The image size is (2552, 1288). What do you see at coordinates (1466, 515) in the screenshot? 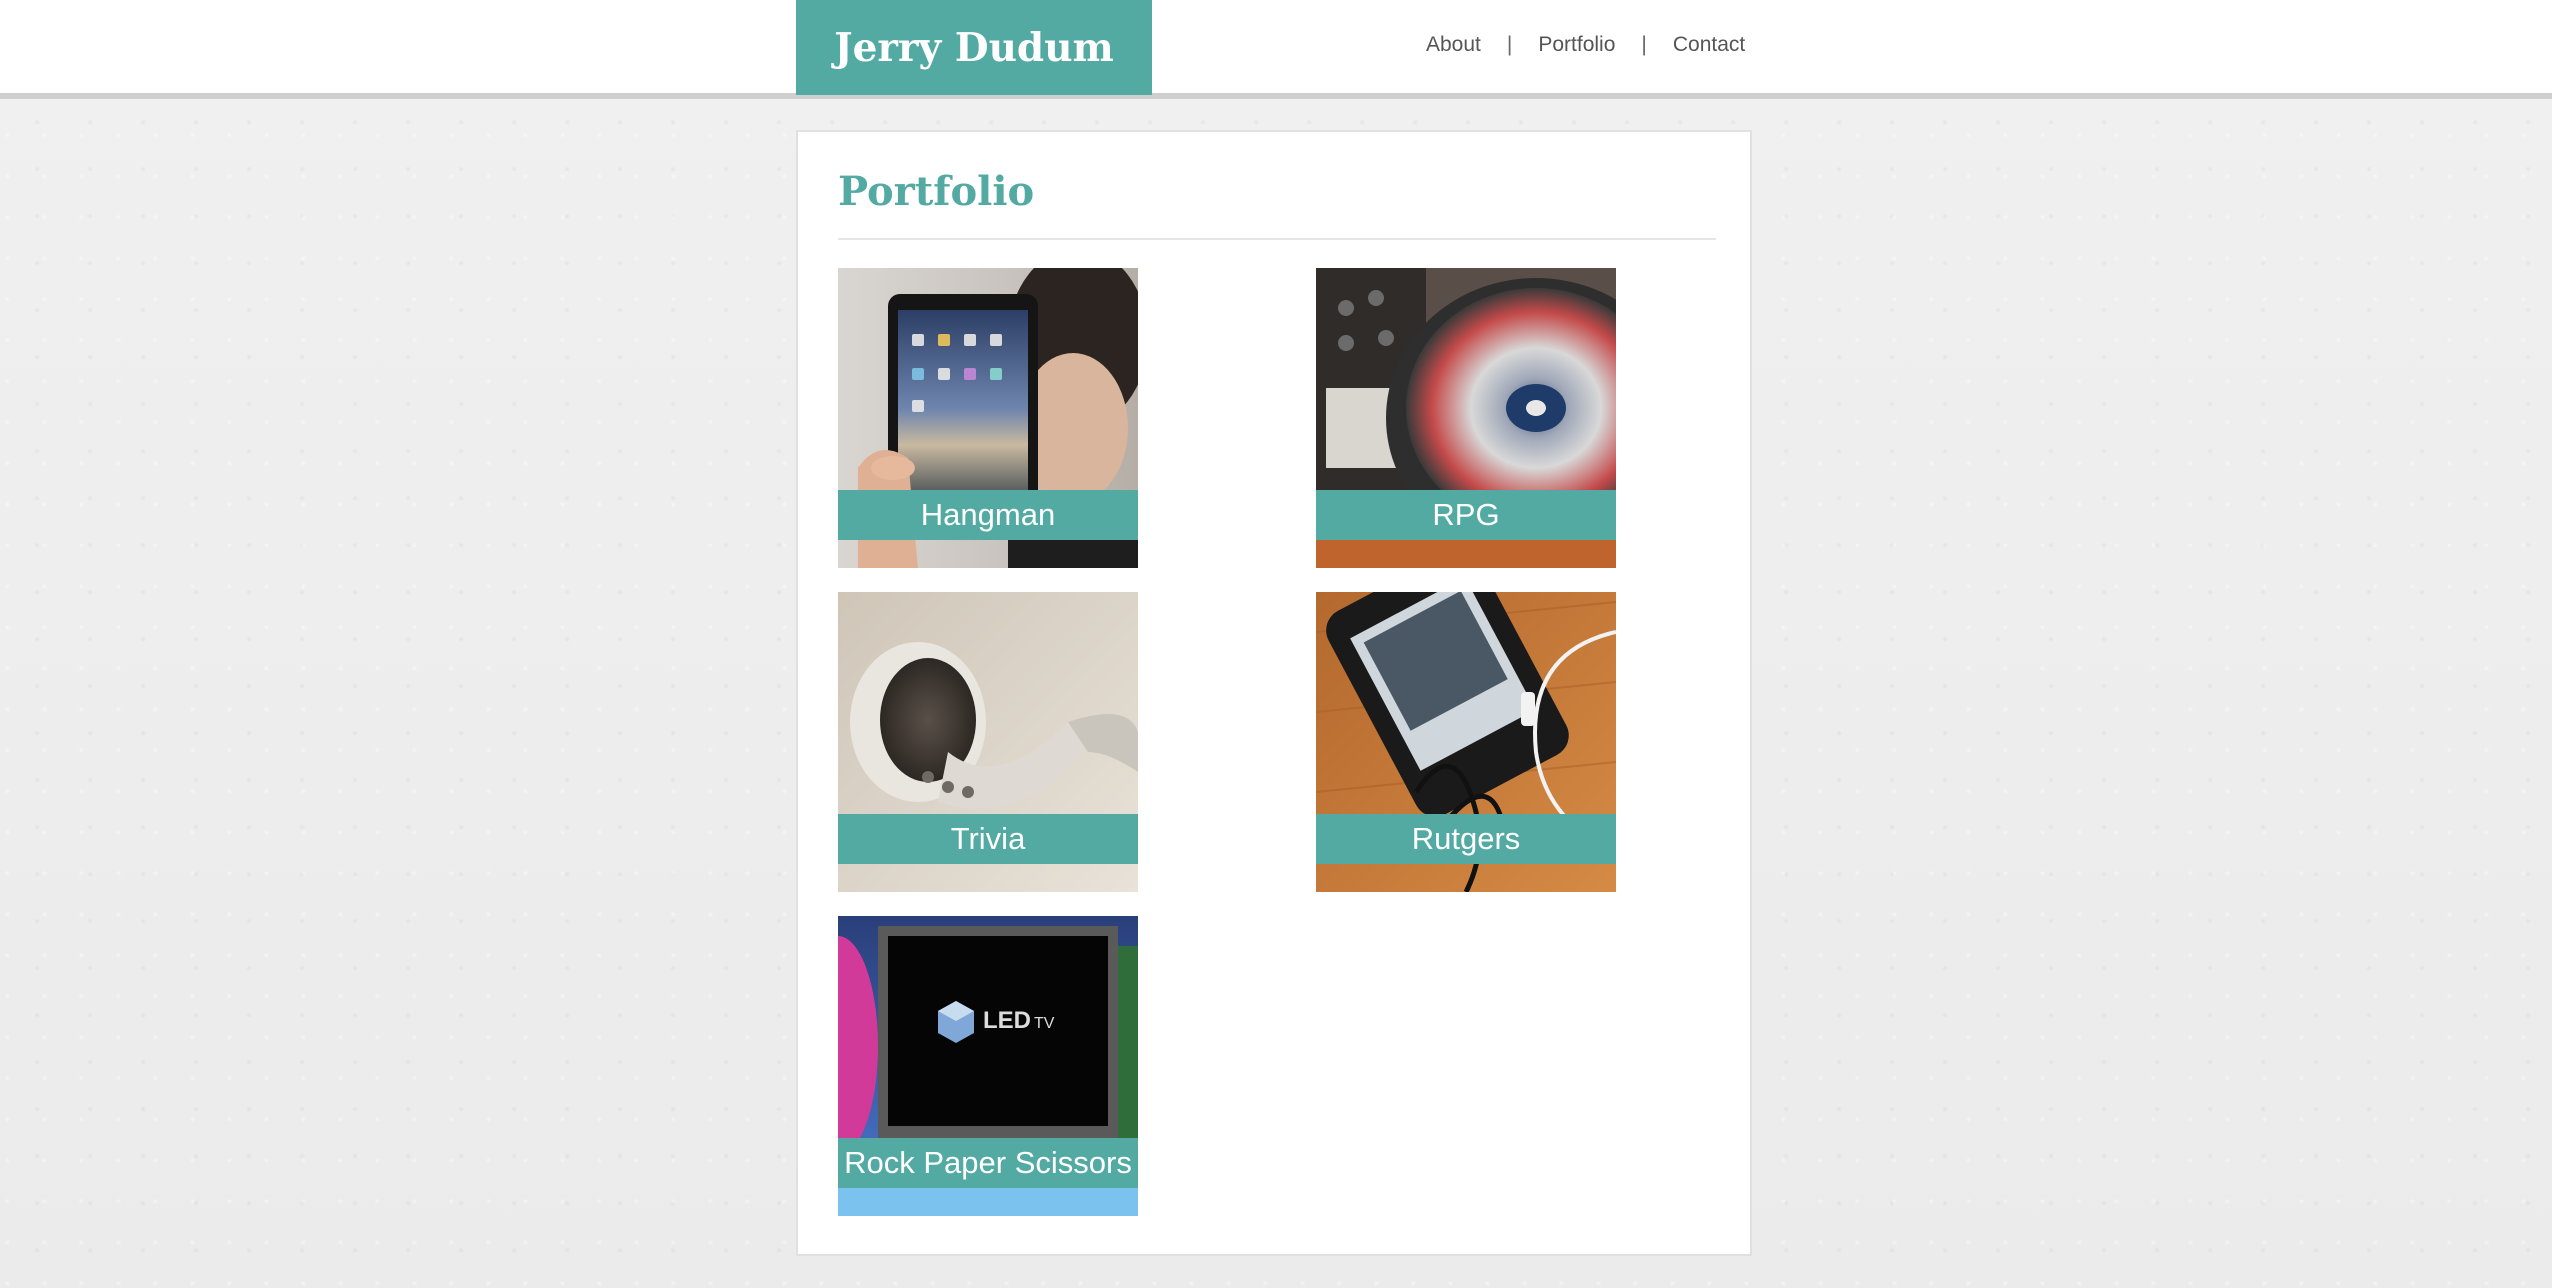
I see `project-caption: RPG` at bounding box center [1466, 515].